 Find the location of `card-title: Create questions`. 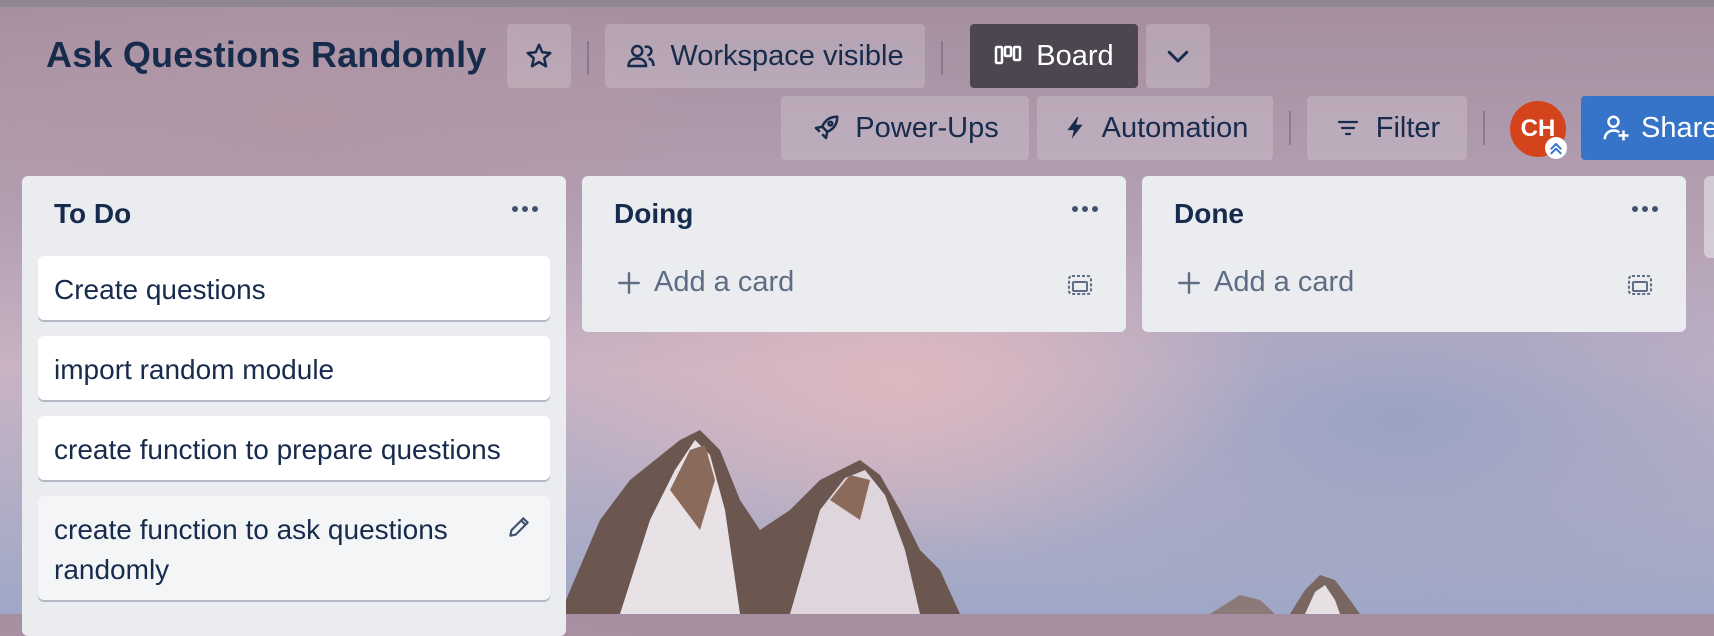

card-title: Create questions is located at coordinates (160, 289).